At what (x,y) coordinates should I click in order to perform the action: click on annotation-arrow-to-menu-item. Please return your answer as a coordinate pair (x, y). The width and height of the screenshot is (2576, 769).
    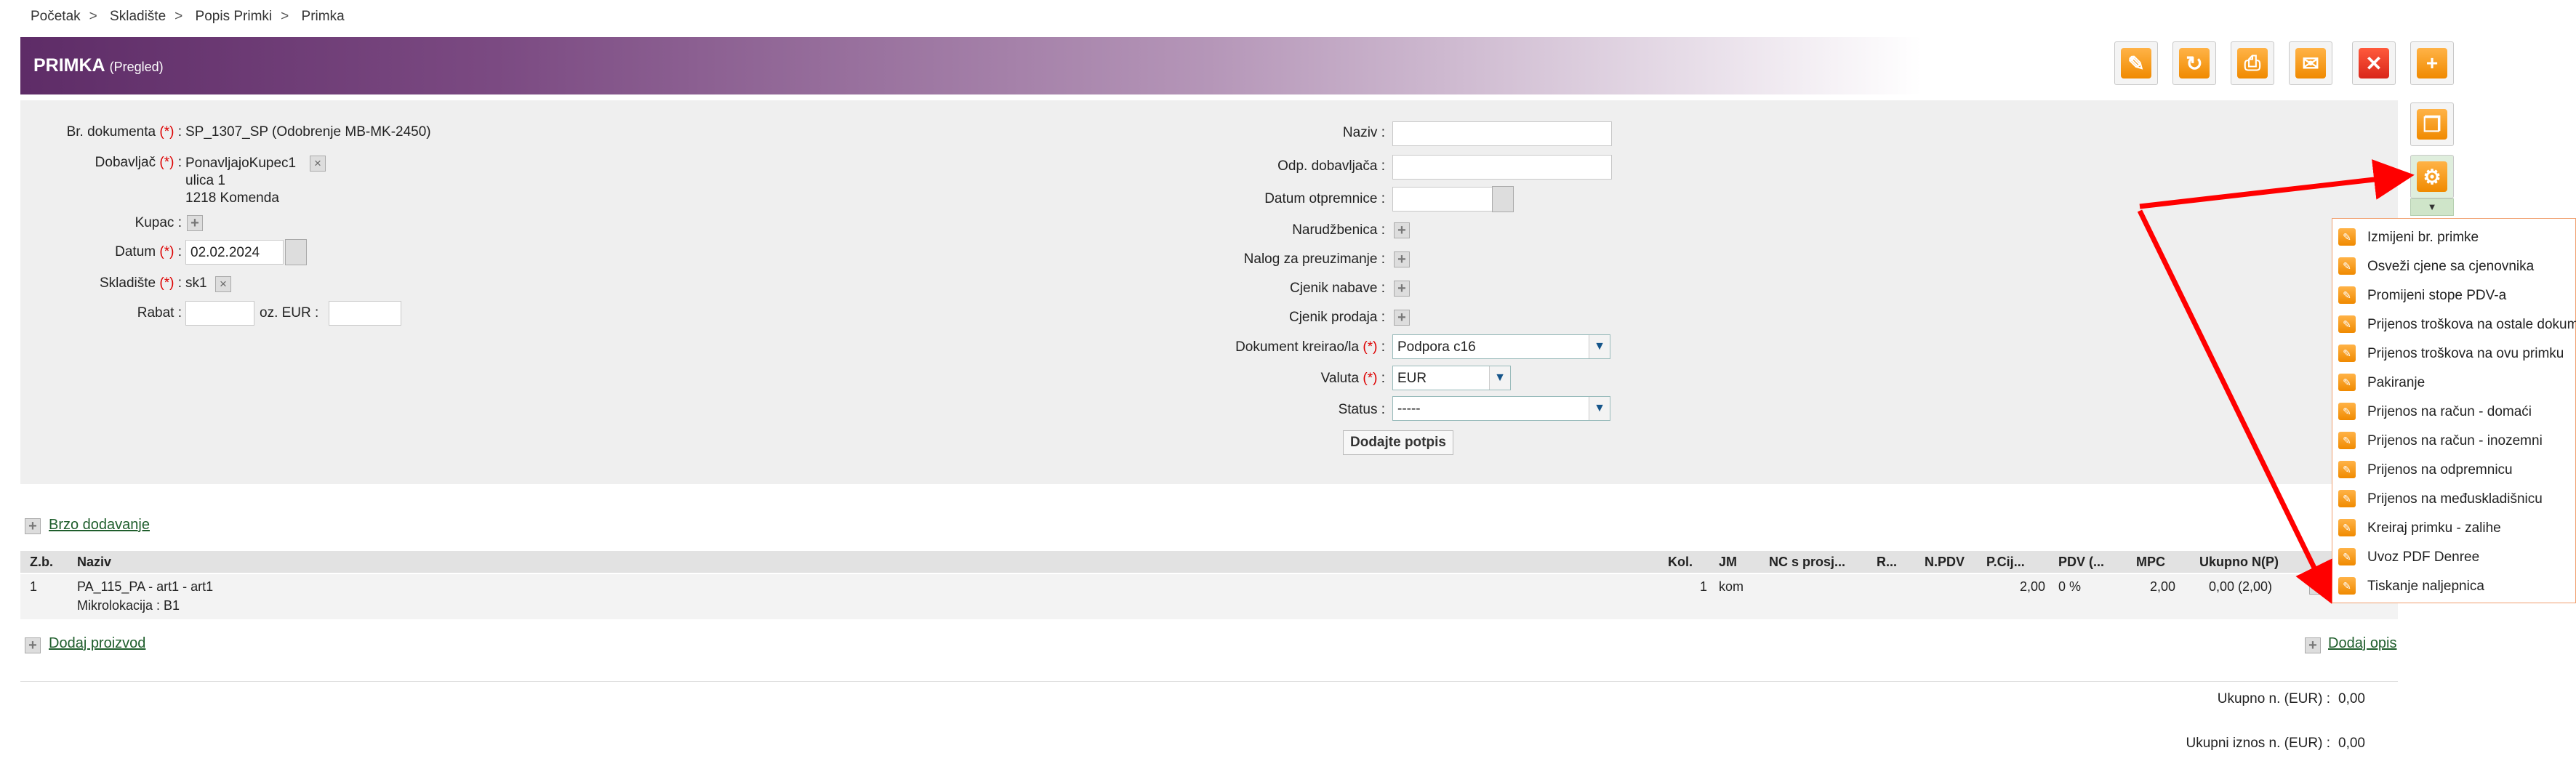
    Looking at the image, I should click on (2235, 406).